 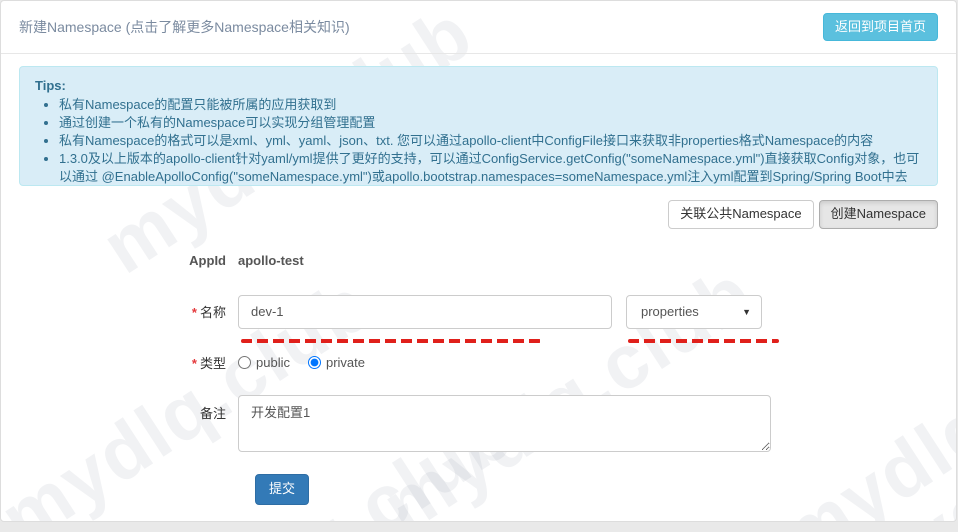 I want to click on appid-label: AppId, so click(x=207, y=260).